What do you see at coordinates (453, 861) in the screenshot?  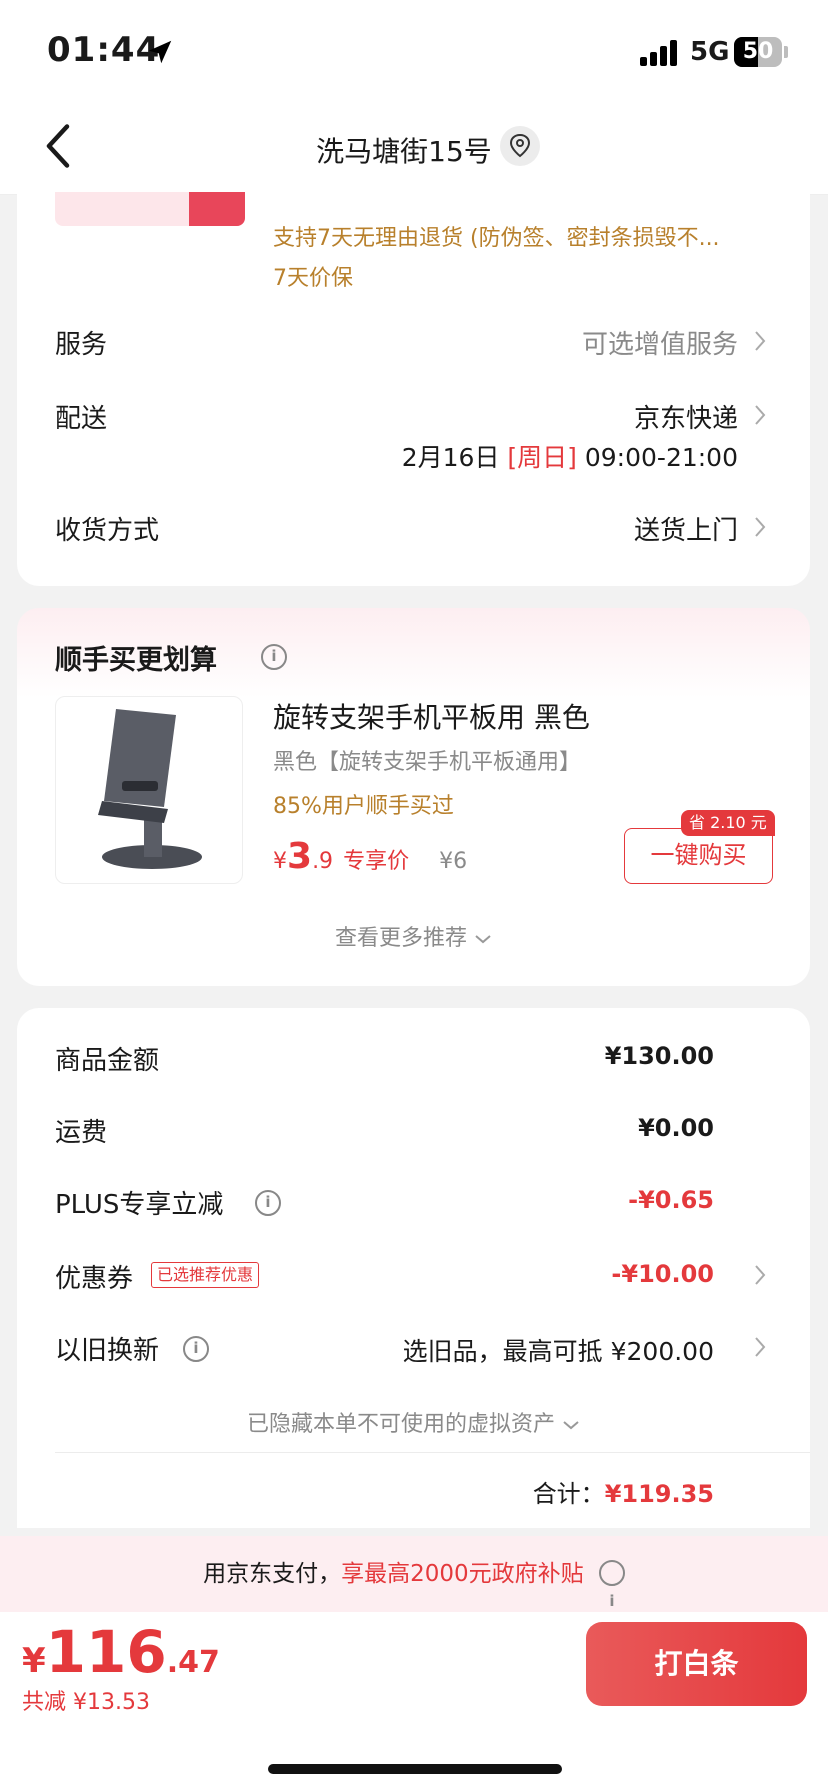 I see `original-price: ¥6` at bounding box center [453, 861].